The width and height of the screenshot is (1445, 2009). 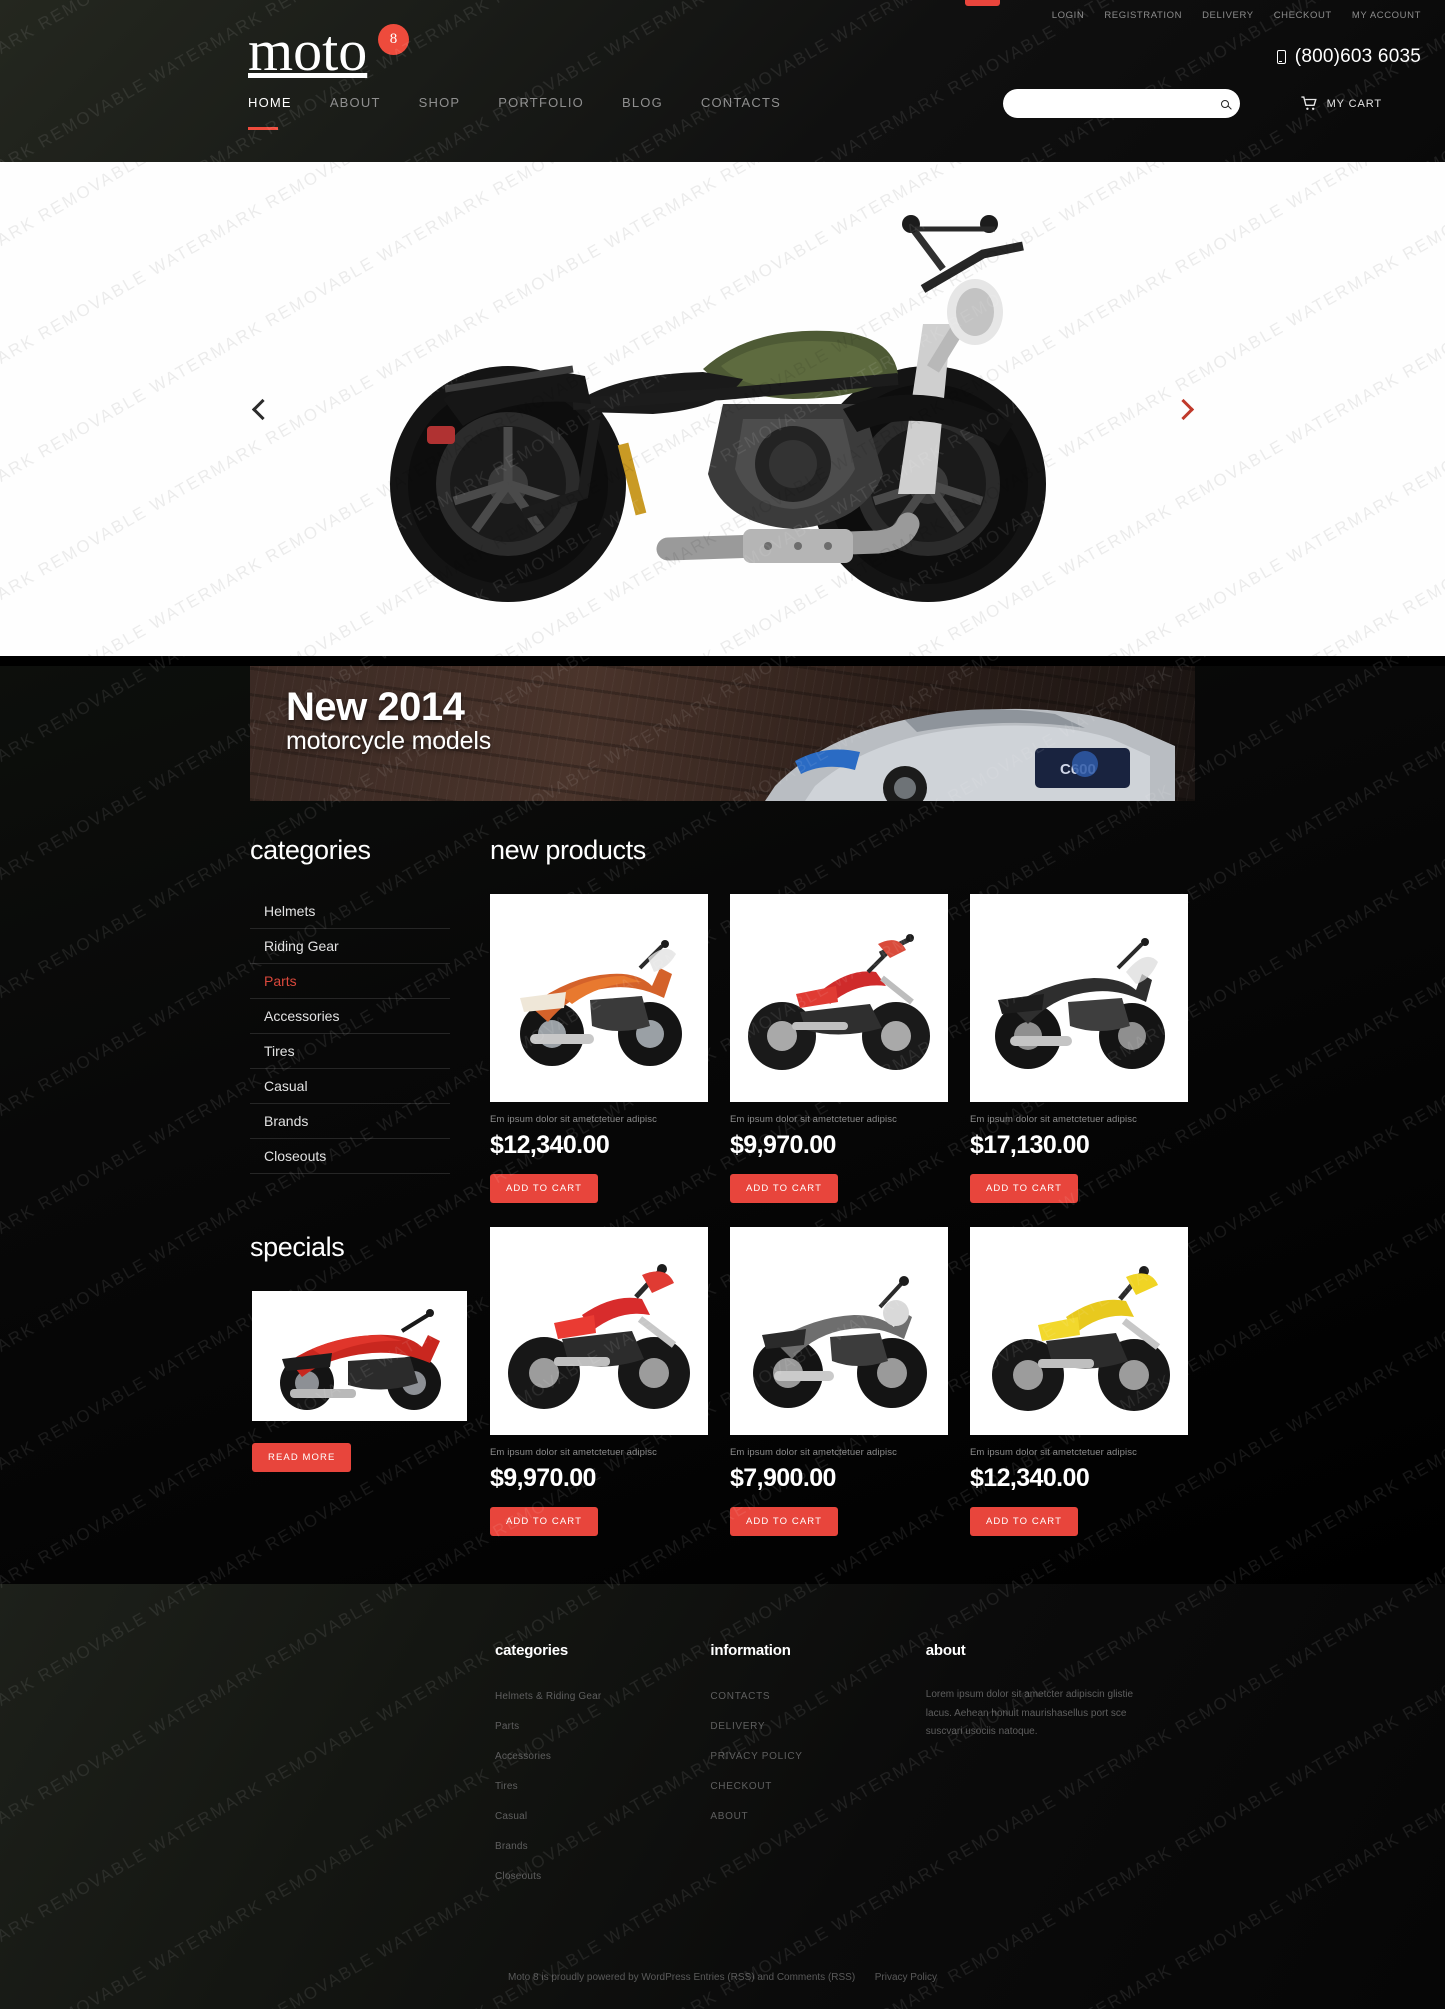 I want to click on sidebar-item-parts: Parts, so click(x=350, y=981).